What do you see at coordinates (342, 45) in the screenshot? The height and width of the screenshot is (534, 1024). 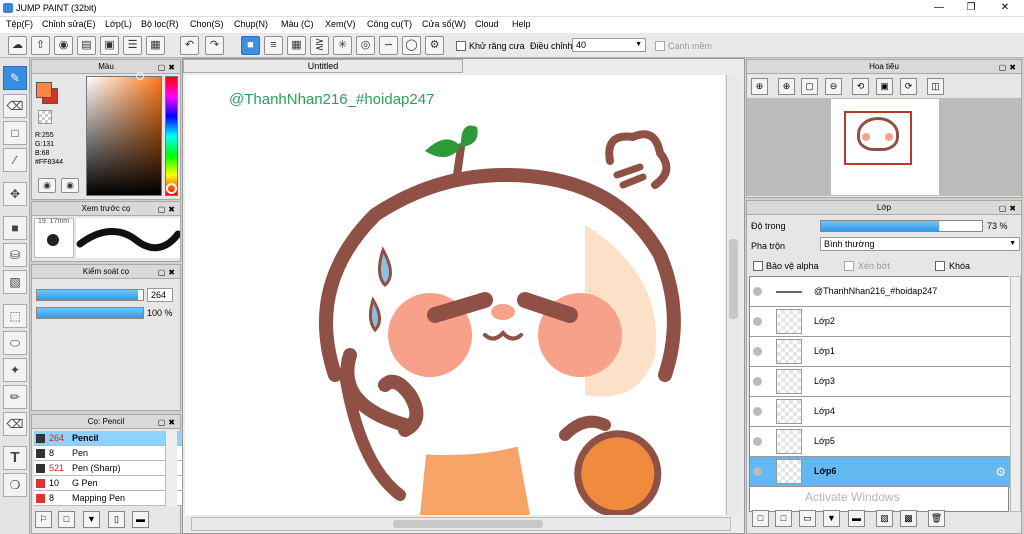 I see `snap-radial-icon: ✳` at bounding box center [342, 45].